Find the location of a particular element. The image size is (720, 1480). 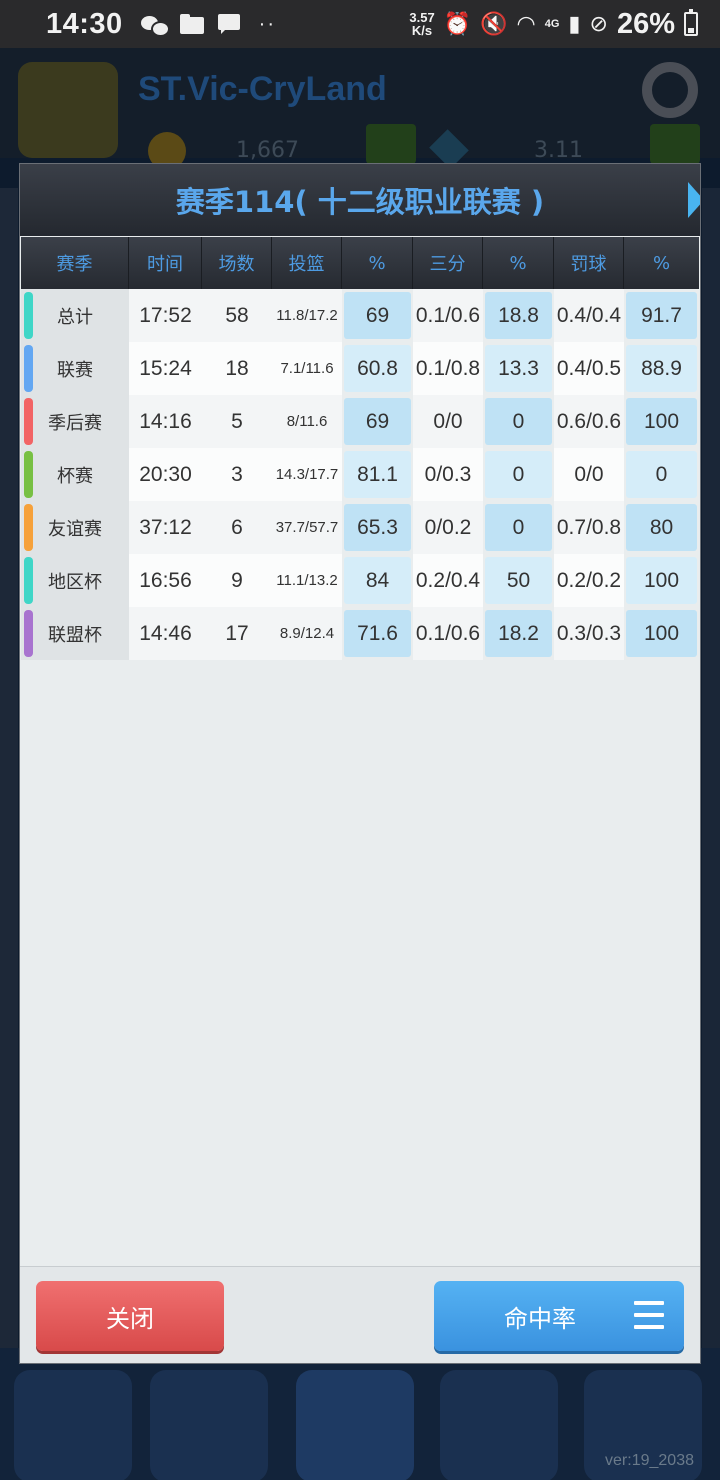

stat-mode-button: 命中率 is located at coordinates (559, 1316).